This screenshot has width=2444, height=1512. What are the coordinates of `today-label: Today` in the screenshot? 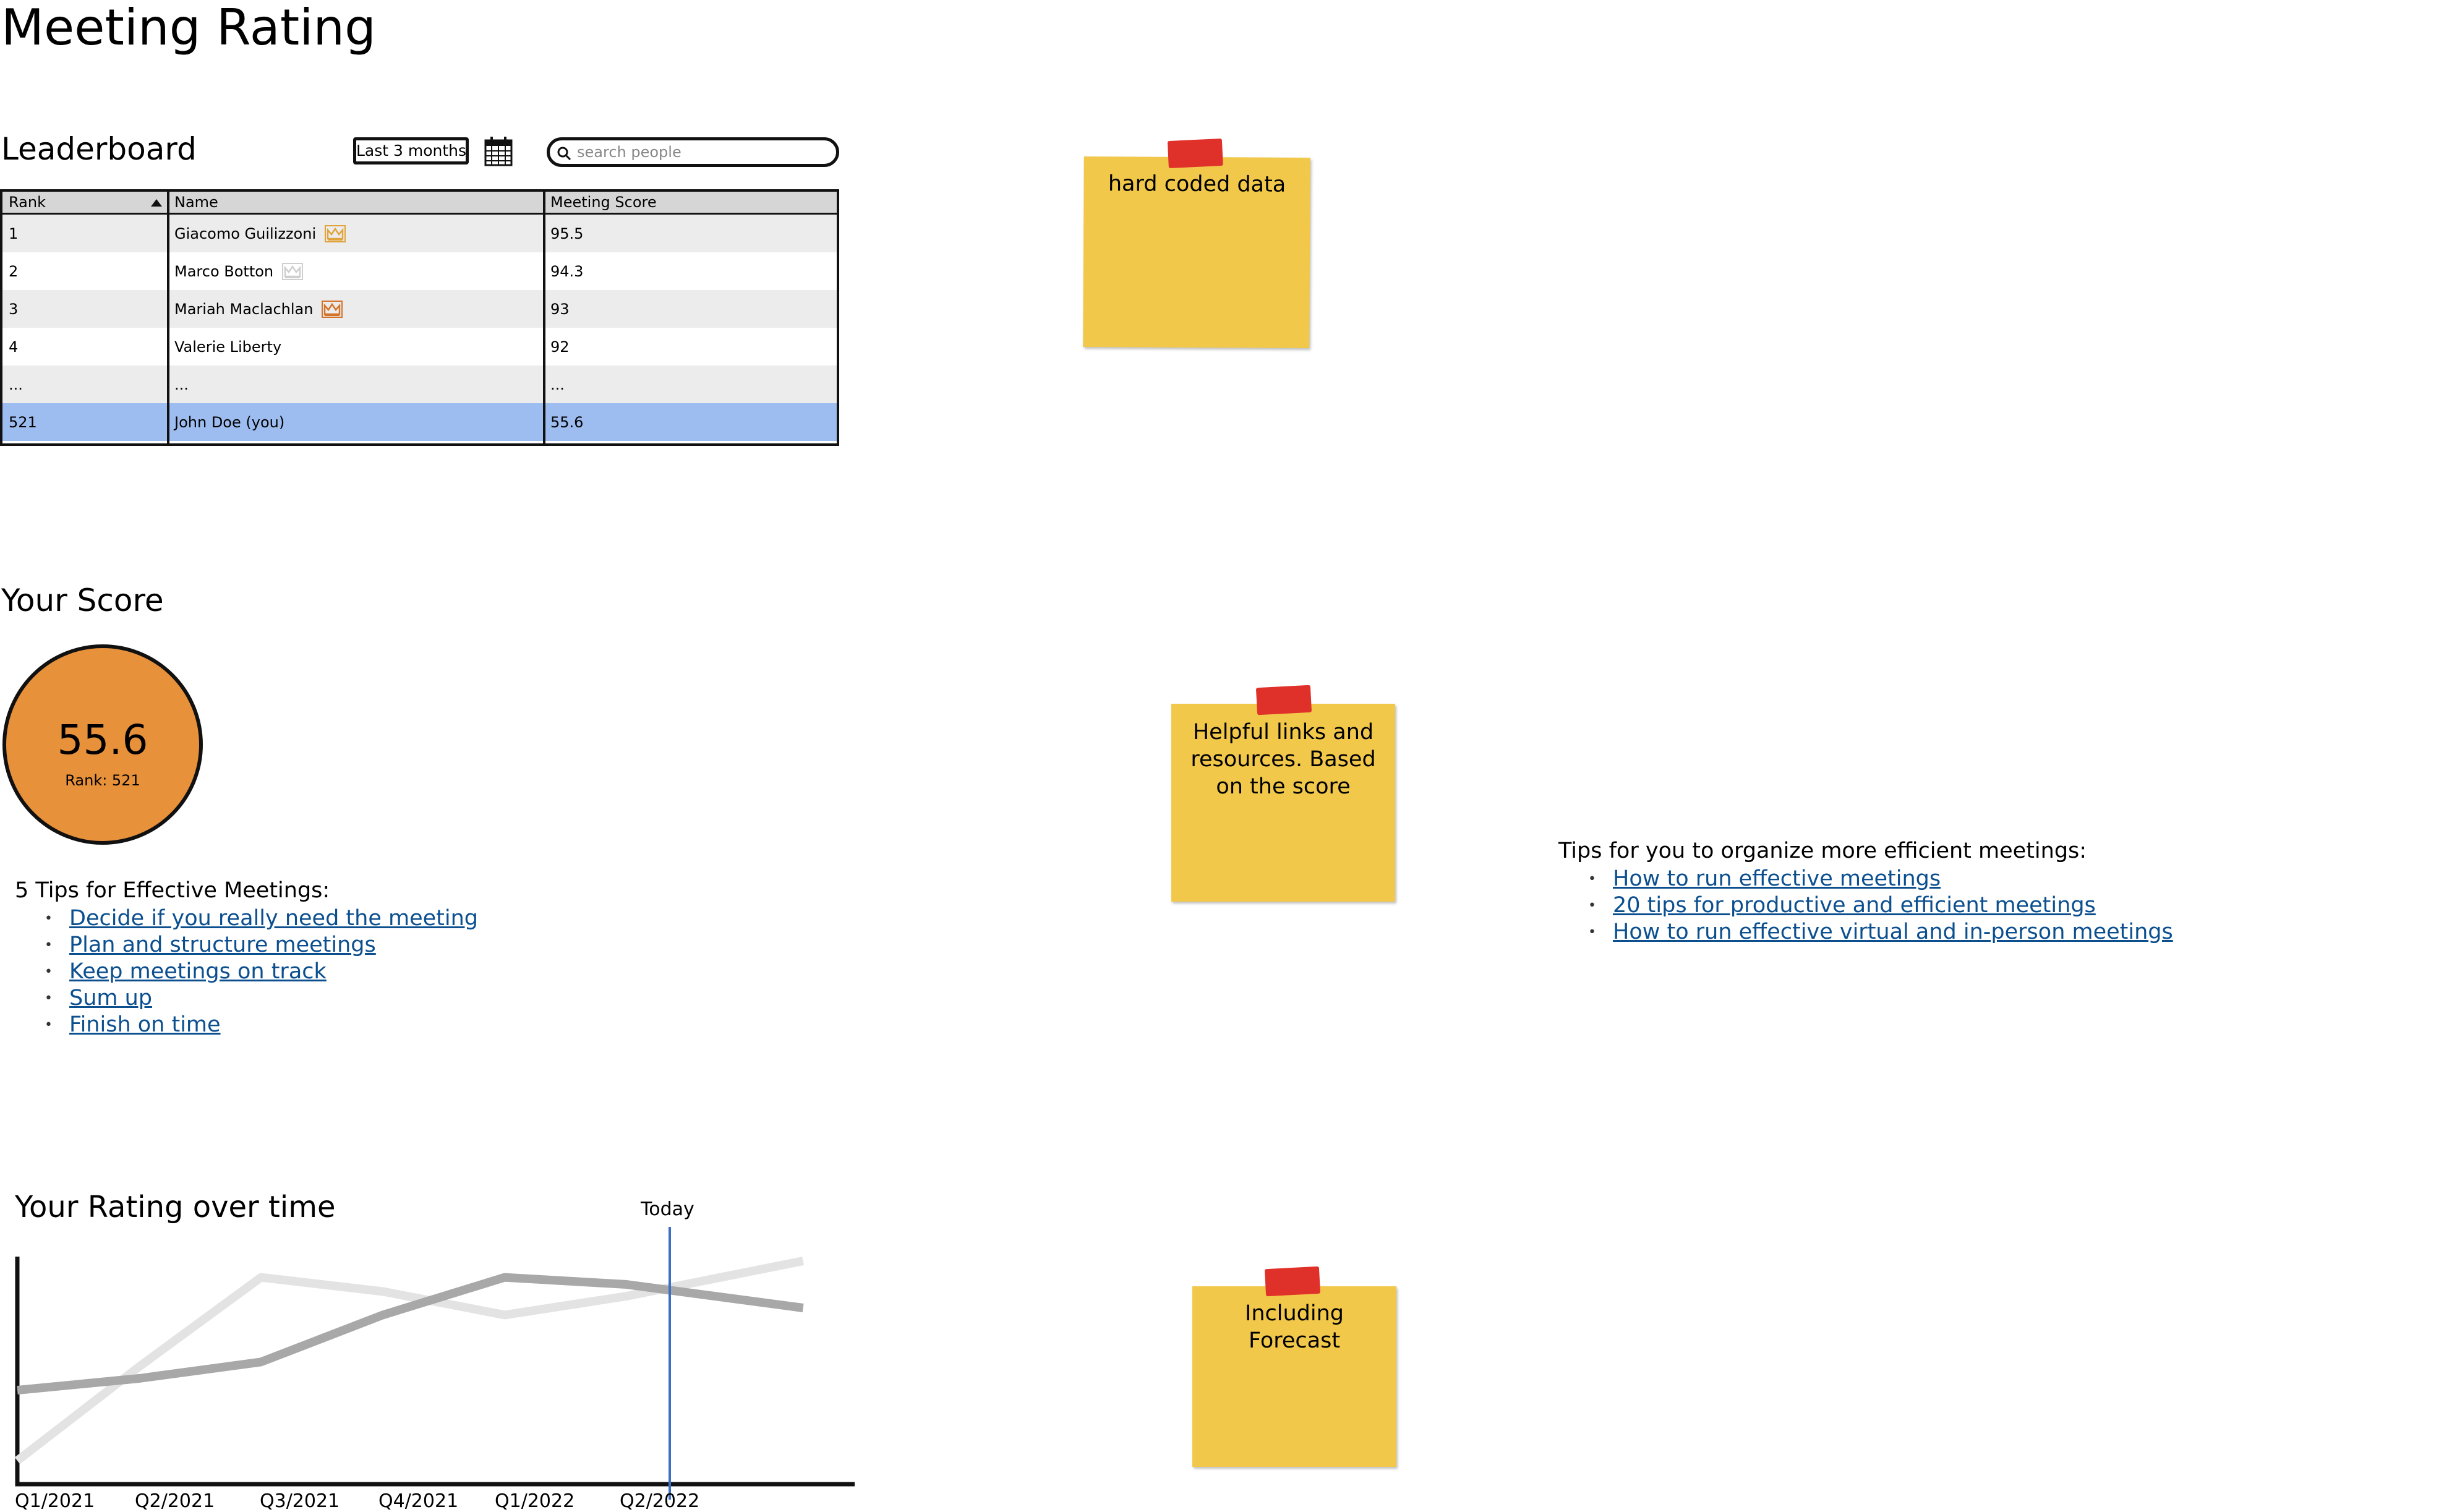 It's located at (667, 1209).